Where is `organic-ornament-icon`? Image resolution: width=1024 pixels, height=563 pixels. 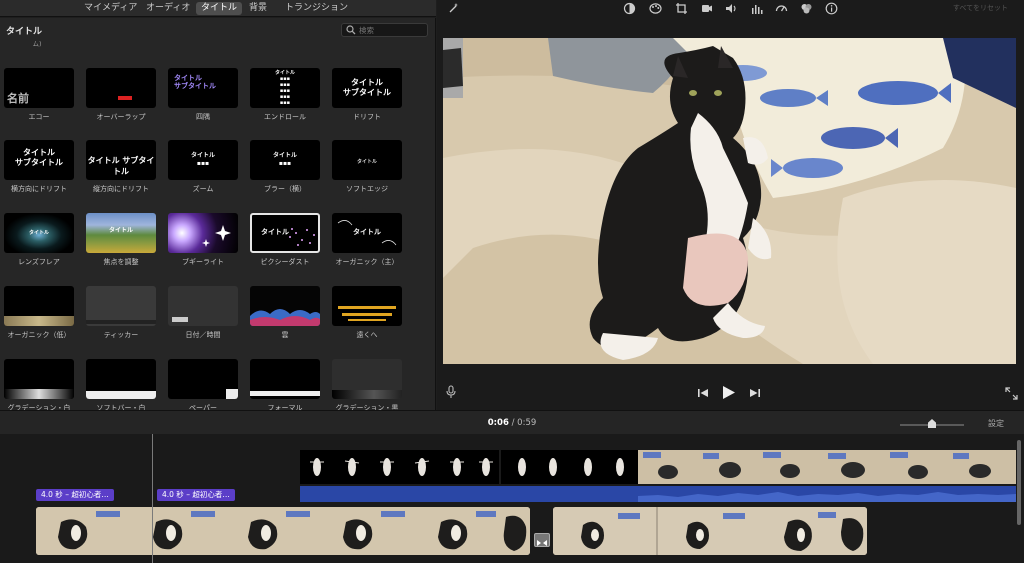 organic-ornament-icon is located at coordinates (367, 233).